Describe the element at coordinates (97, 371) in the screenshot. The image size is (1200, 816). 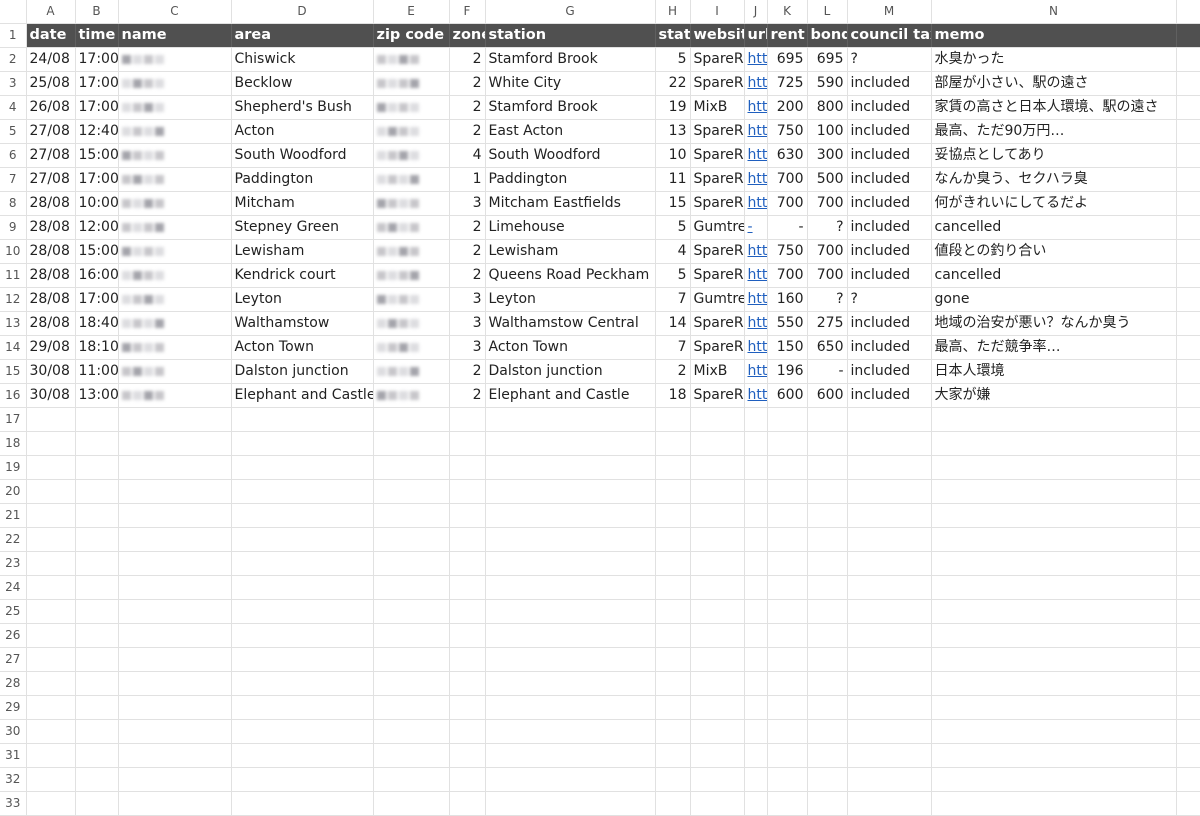
I see `cell-time: 11:00` at that location.